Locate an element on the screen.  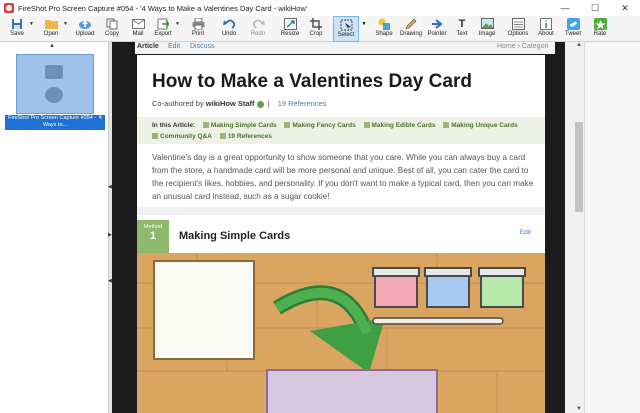
author-link: wikiHow Staff is located at coordinates (230, 103).